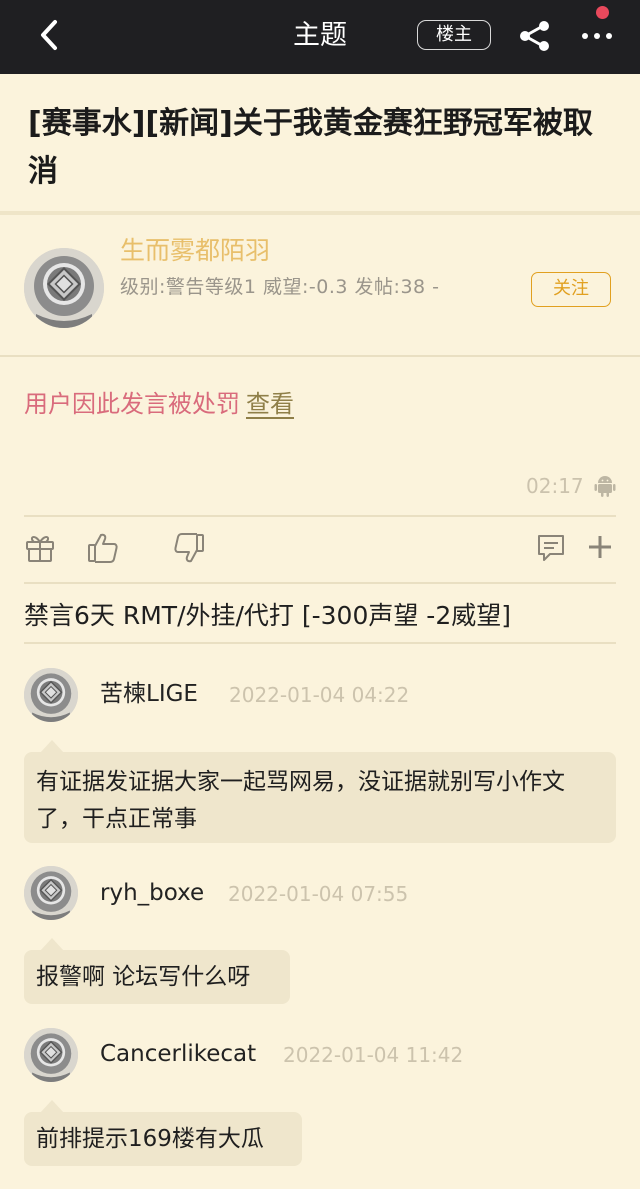 This screenshot has width=640, height=1189. What do you see at coordinates (602, 12) in the screenshot?
I see `notification-dot` at bounding box center [602, 12].